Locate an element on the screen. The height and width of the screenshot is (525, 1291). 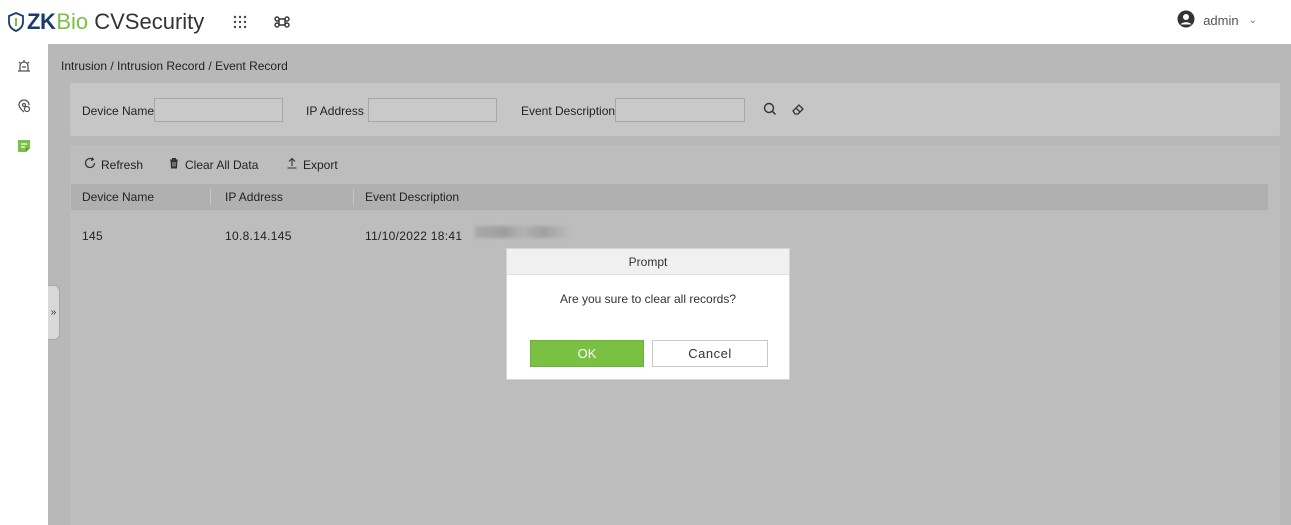
shield-icon is located at coordinates (16, 22).